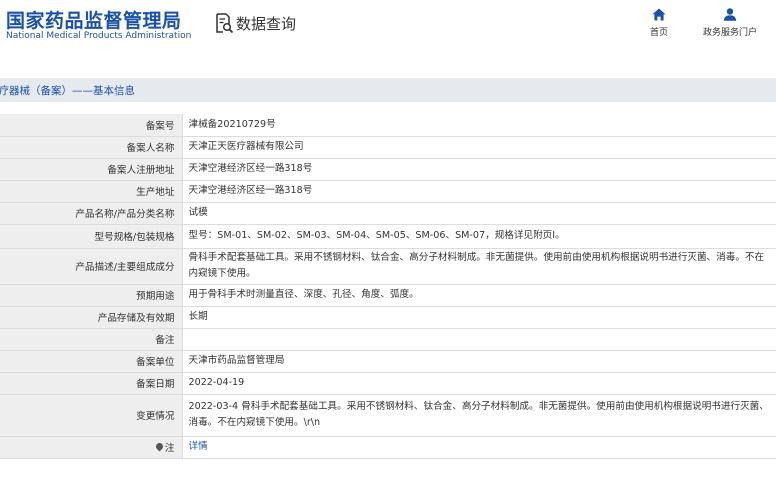  Describe the element at coordinates (99, 36) in the screenshot. I see `site-logo-subtitle: National Medical Products Administration` at that location.